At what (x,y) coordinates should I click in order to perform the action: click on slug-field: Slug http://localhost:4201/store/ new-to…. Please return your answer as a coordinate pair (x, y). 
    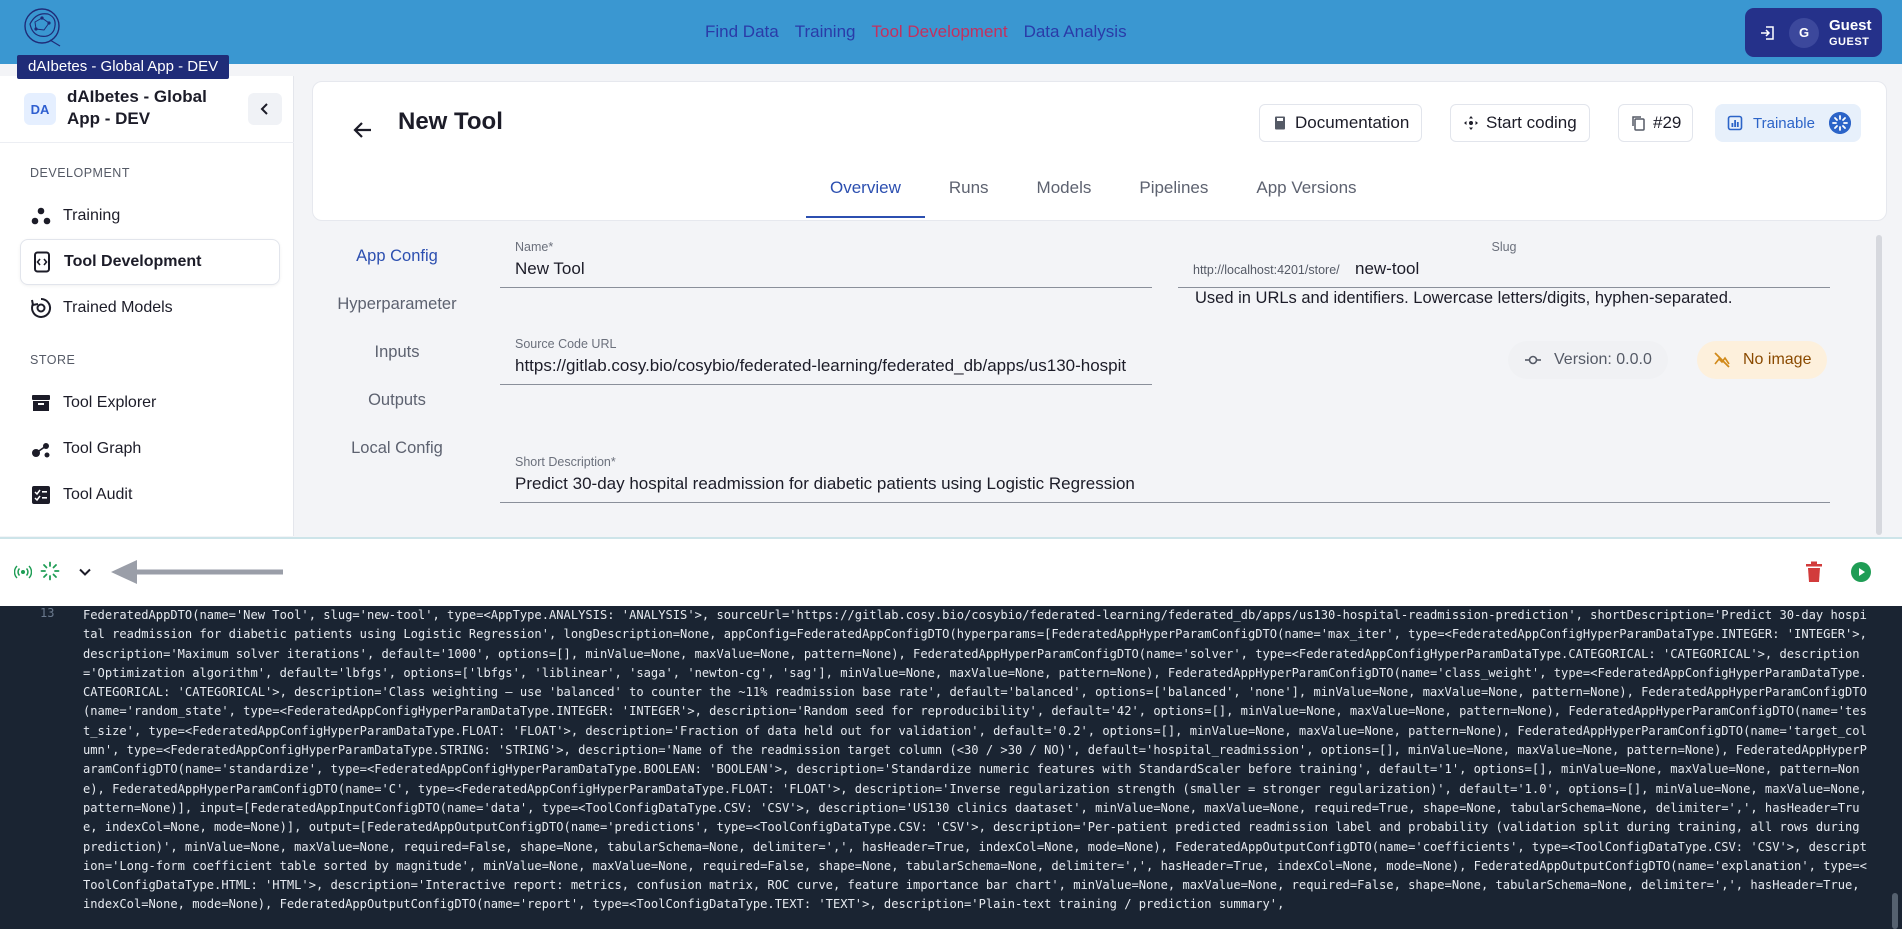
    Looking at the image, I should click on (1504, 260).